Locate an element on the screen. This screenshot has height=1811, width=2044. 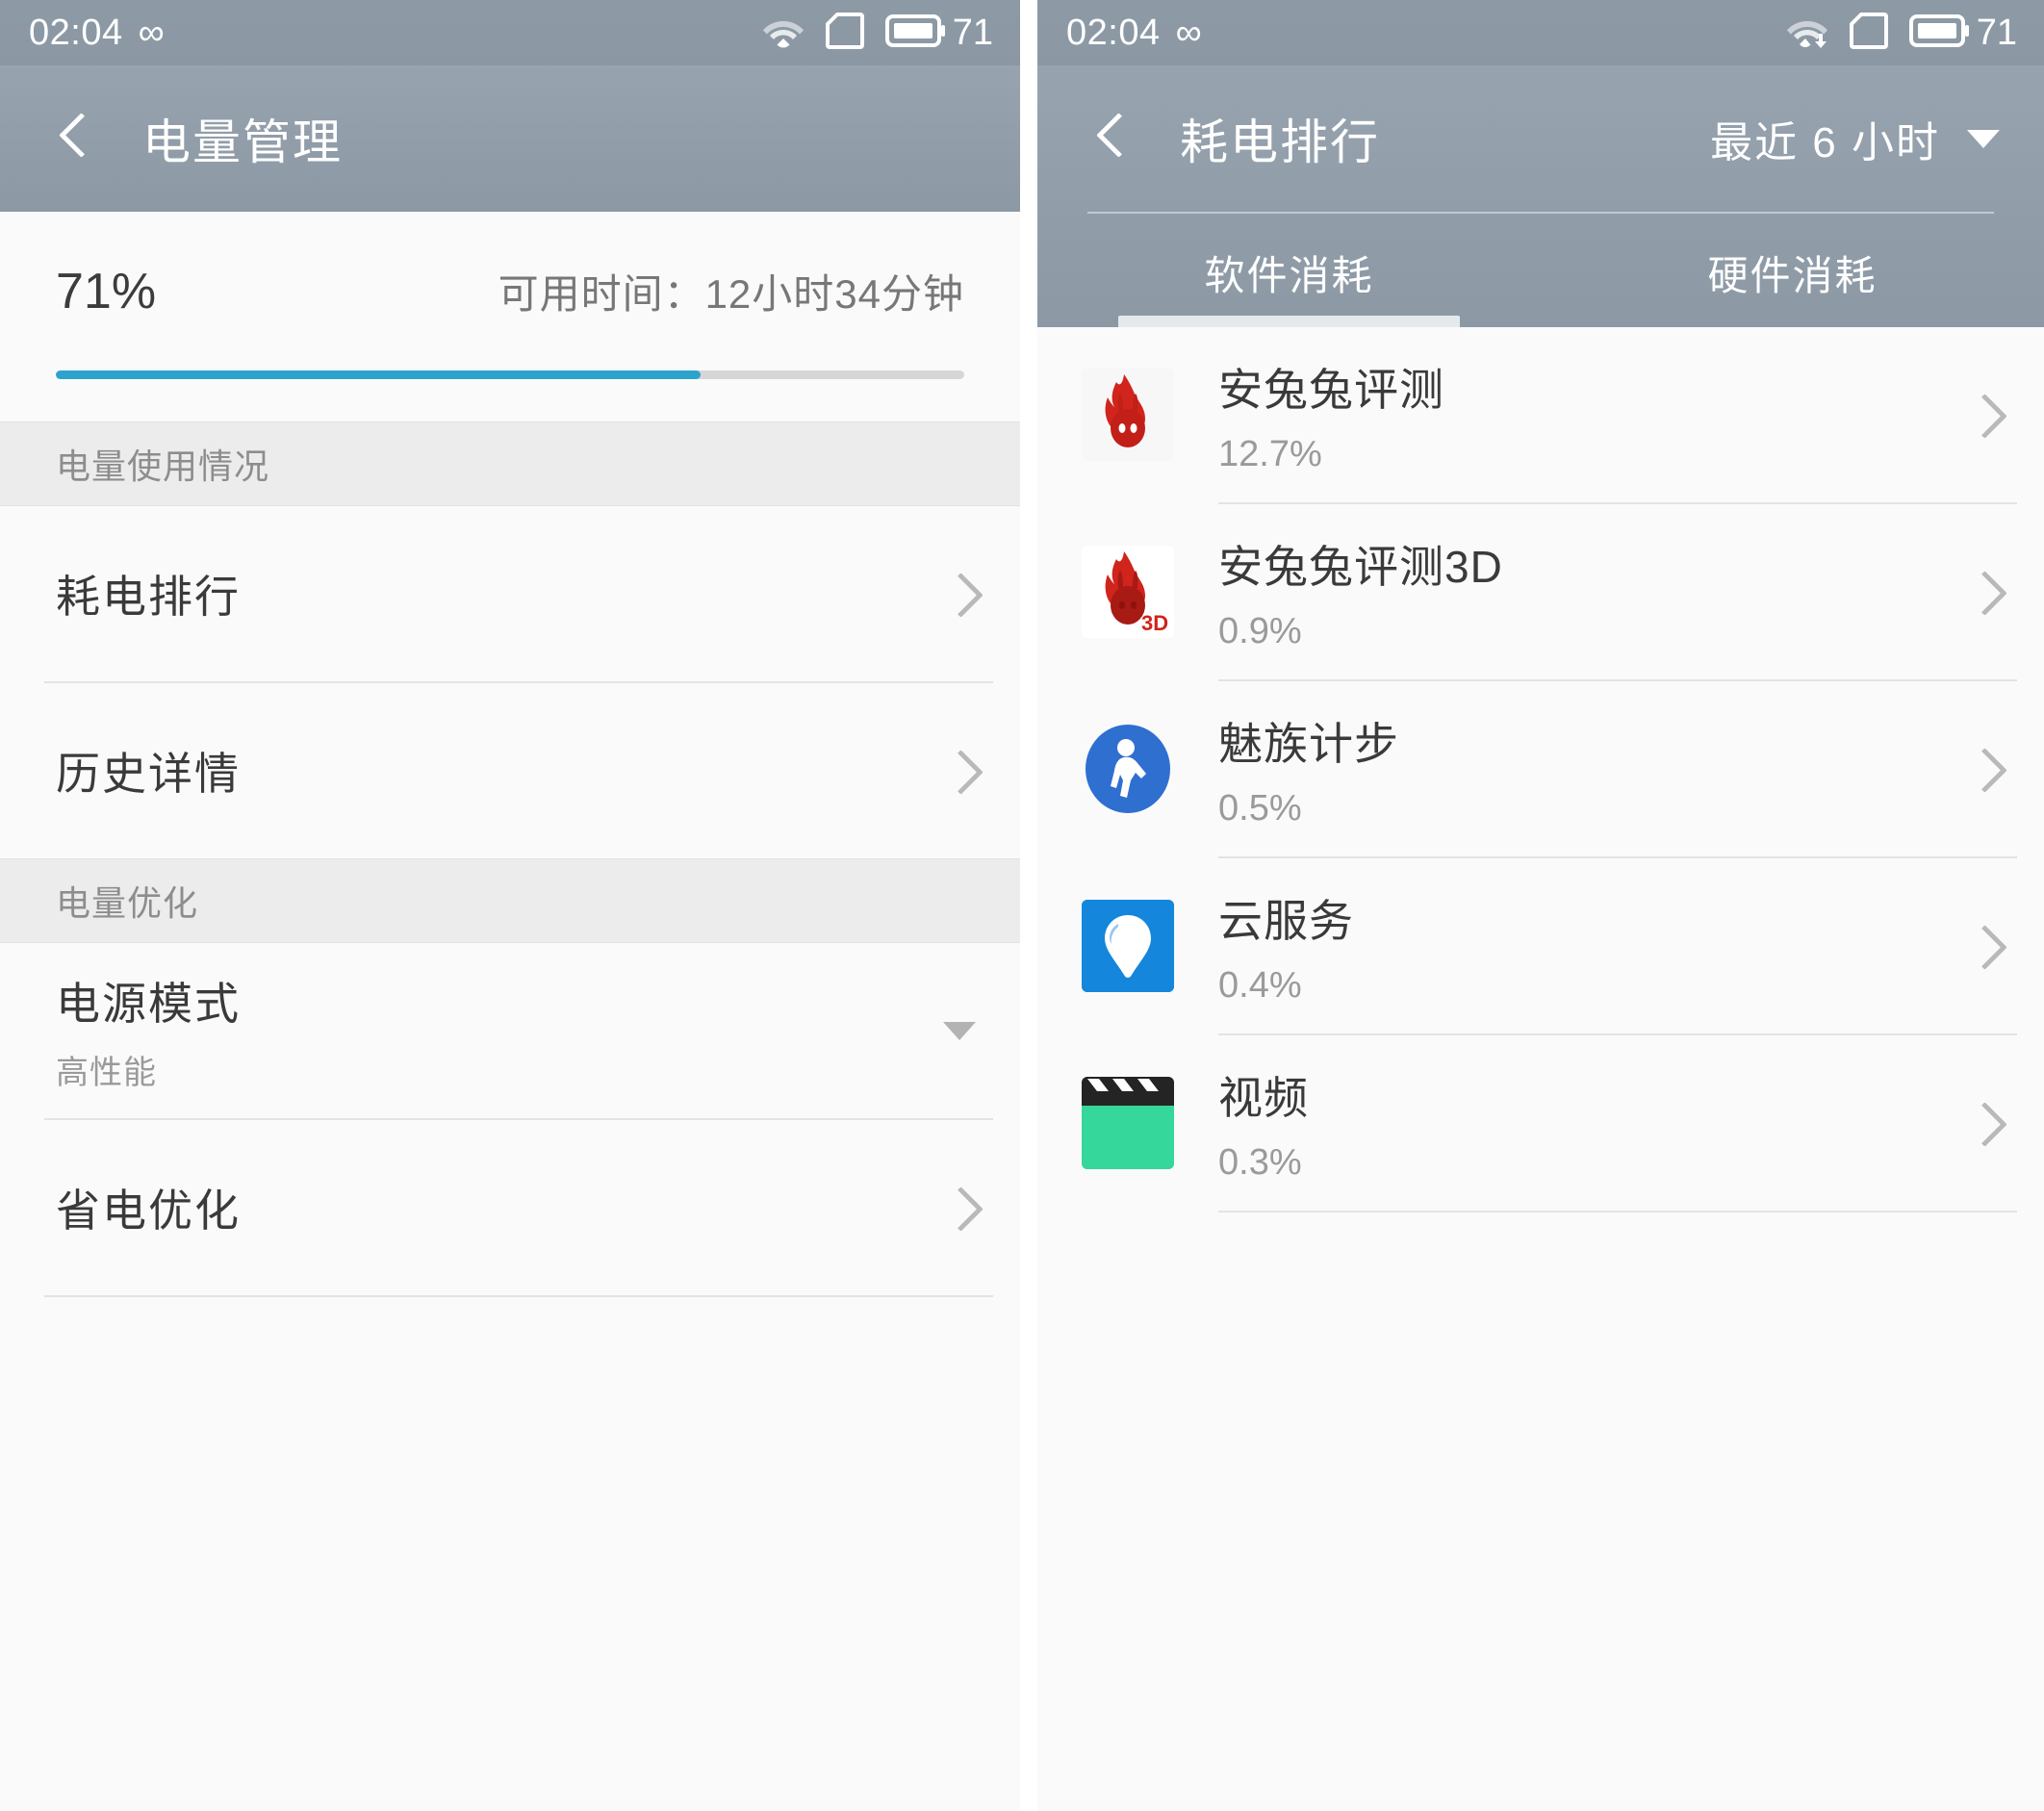
left-title-bar: 电量管理 is located at coordinates (510, 139).